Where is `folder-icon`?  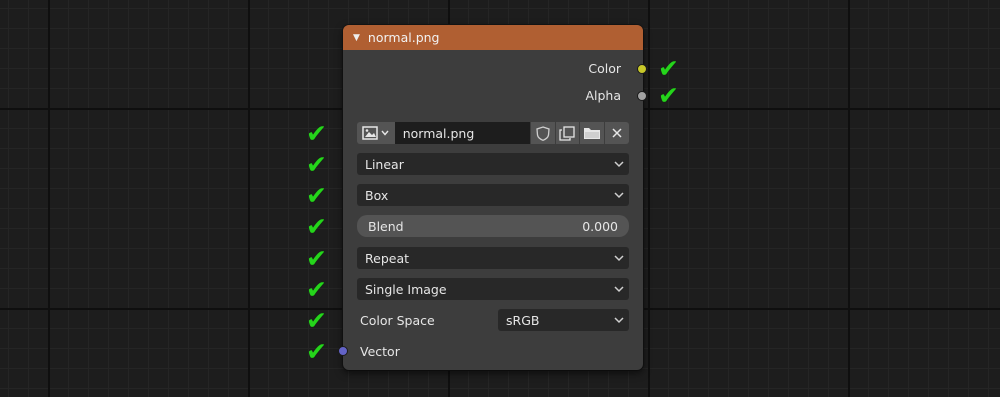
folder-icon is located at coordinates (592, 133).